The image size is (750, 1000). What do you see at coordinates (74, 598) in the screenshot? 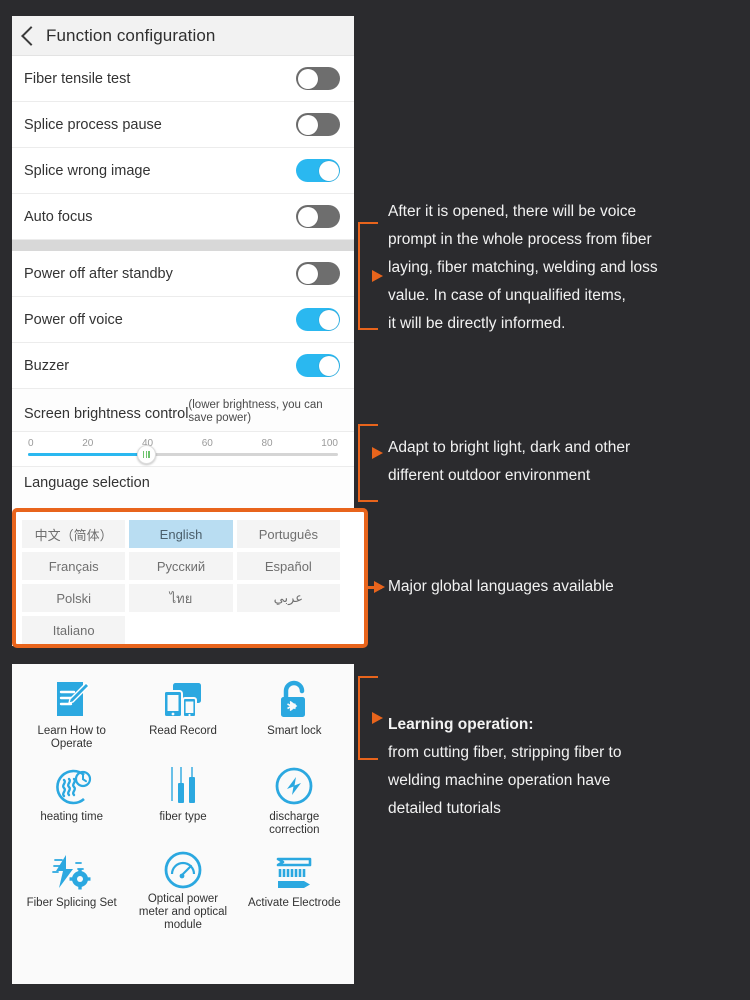
I see `language-option: Polski` at bounding box center [74, 598].